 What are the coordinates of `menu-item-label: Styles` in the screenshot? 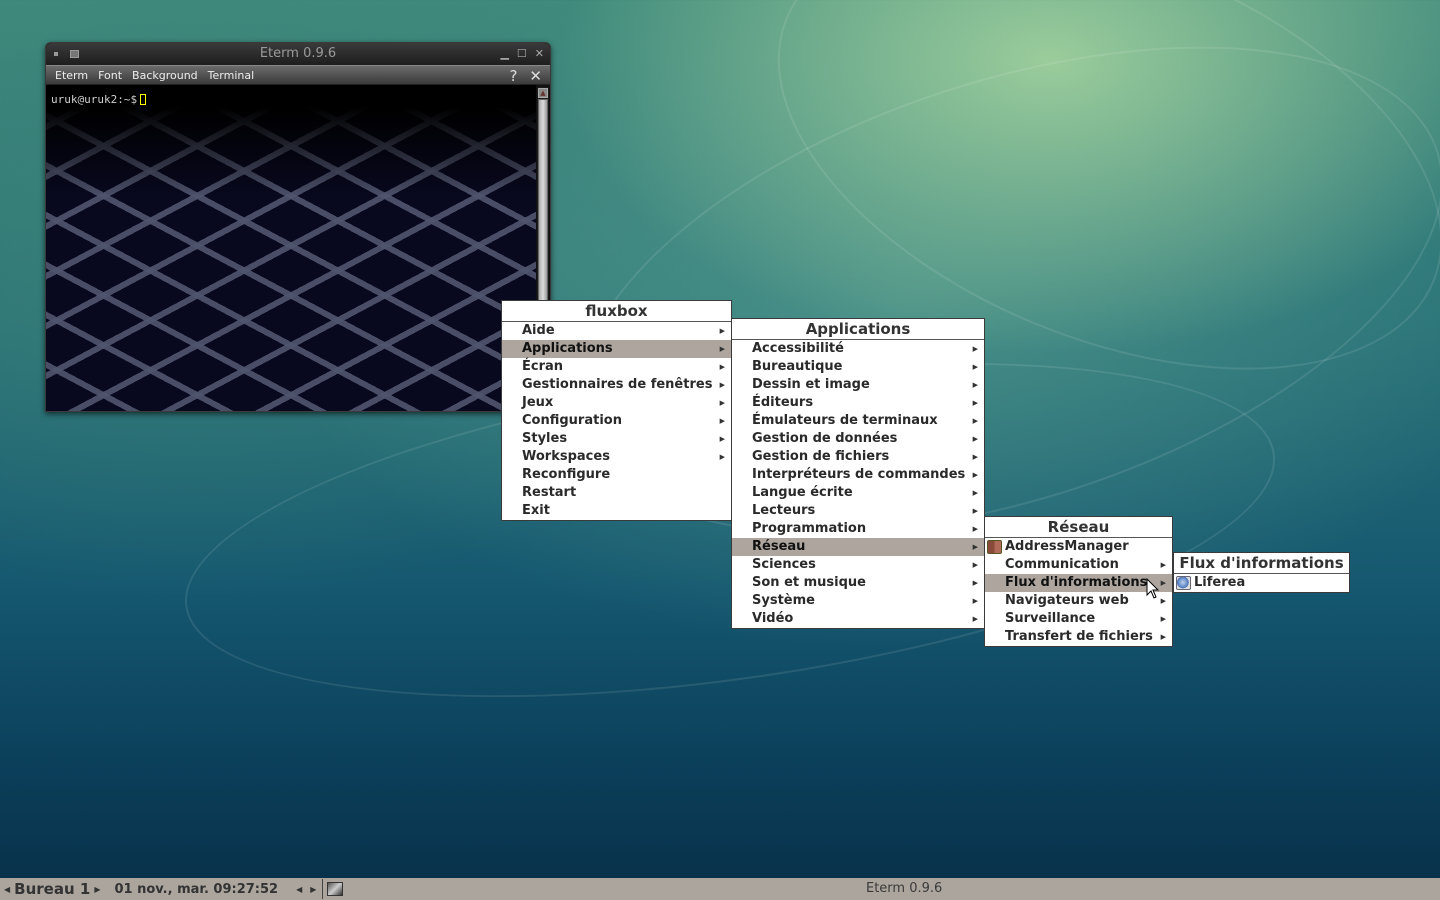 It's located at (545, 438).